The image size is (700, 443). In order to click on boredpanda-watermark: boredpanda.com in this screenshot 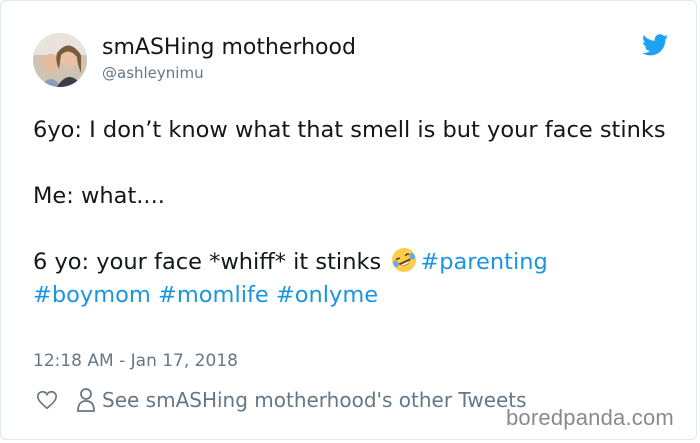, I will do `click(590, 417)`.